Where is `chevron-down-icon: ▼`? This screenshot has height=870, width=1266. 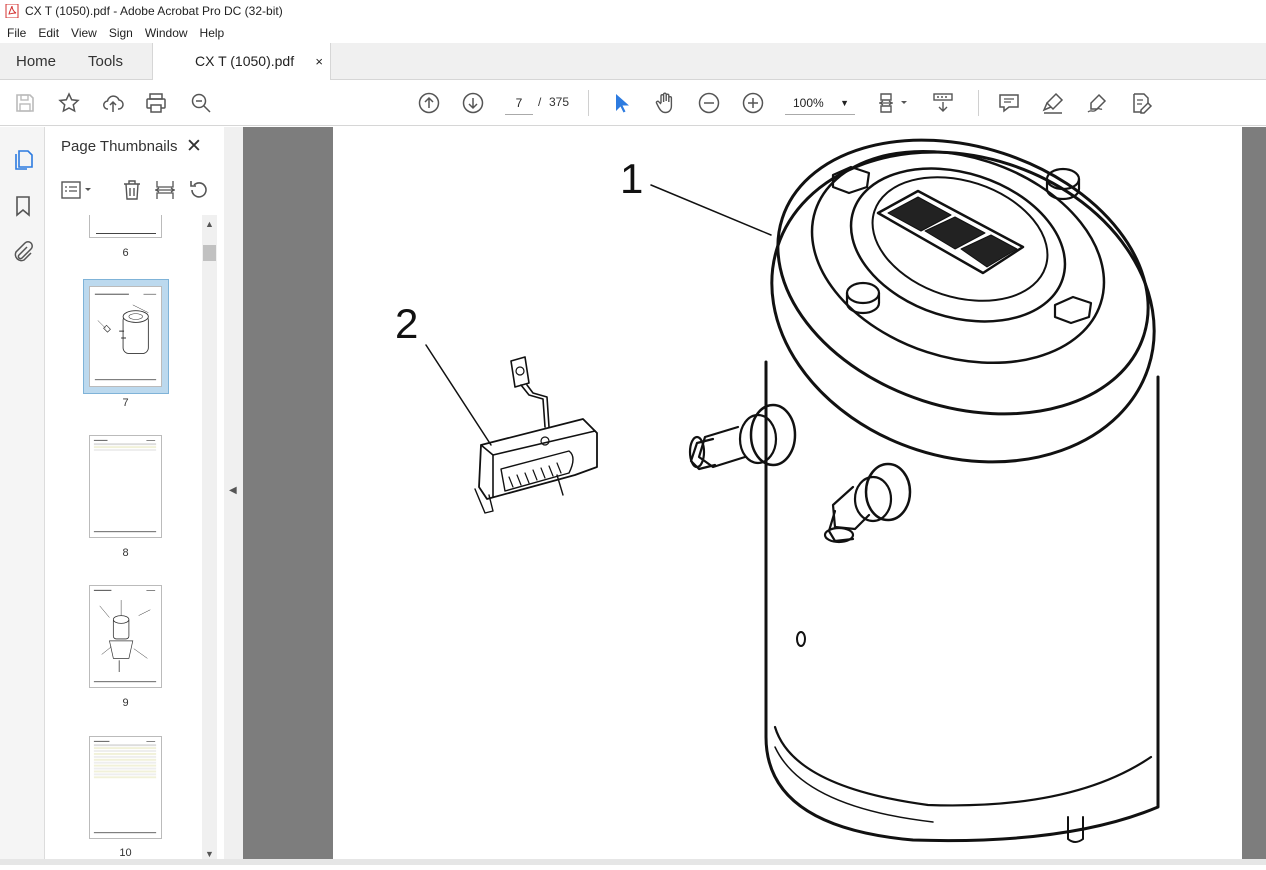
chevron-down-icon: ▼ is located at coordinates (844, 103).